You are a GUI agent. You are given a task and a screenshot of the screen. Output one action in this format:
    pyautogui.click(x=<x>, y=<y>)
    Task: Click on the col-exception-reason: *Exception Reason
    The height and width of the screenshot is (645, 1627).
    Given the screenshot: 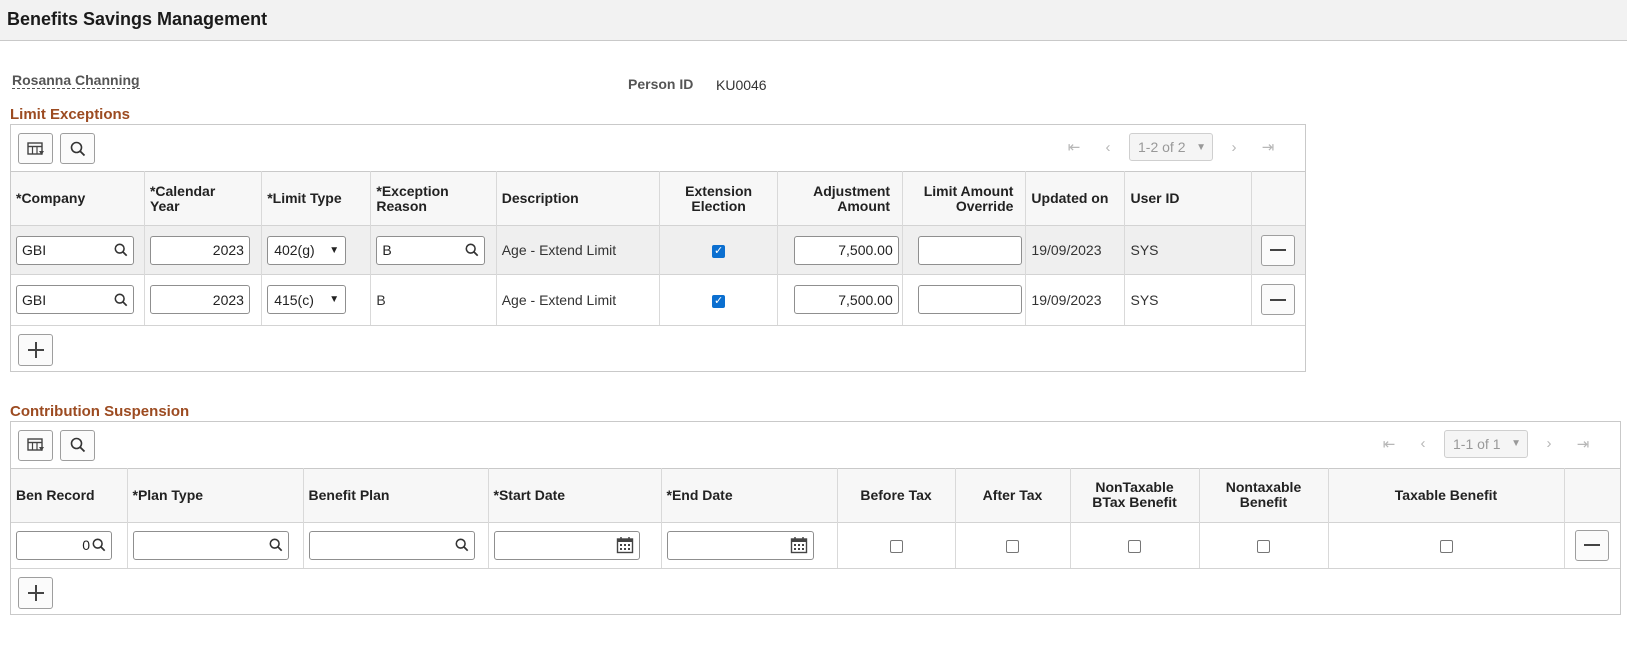 What is the action you would take?
    pyautogui.click(x=433, y=198)
    